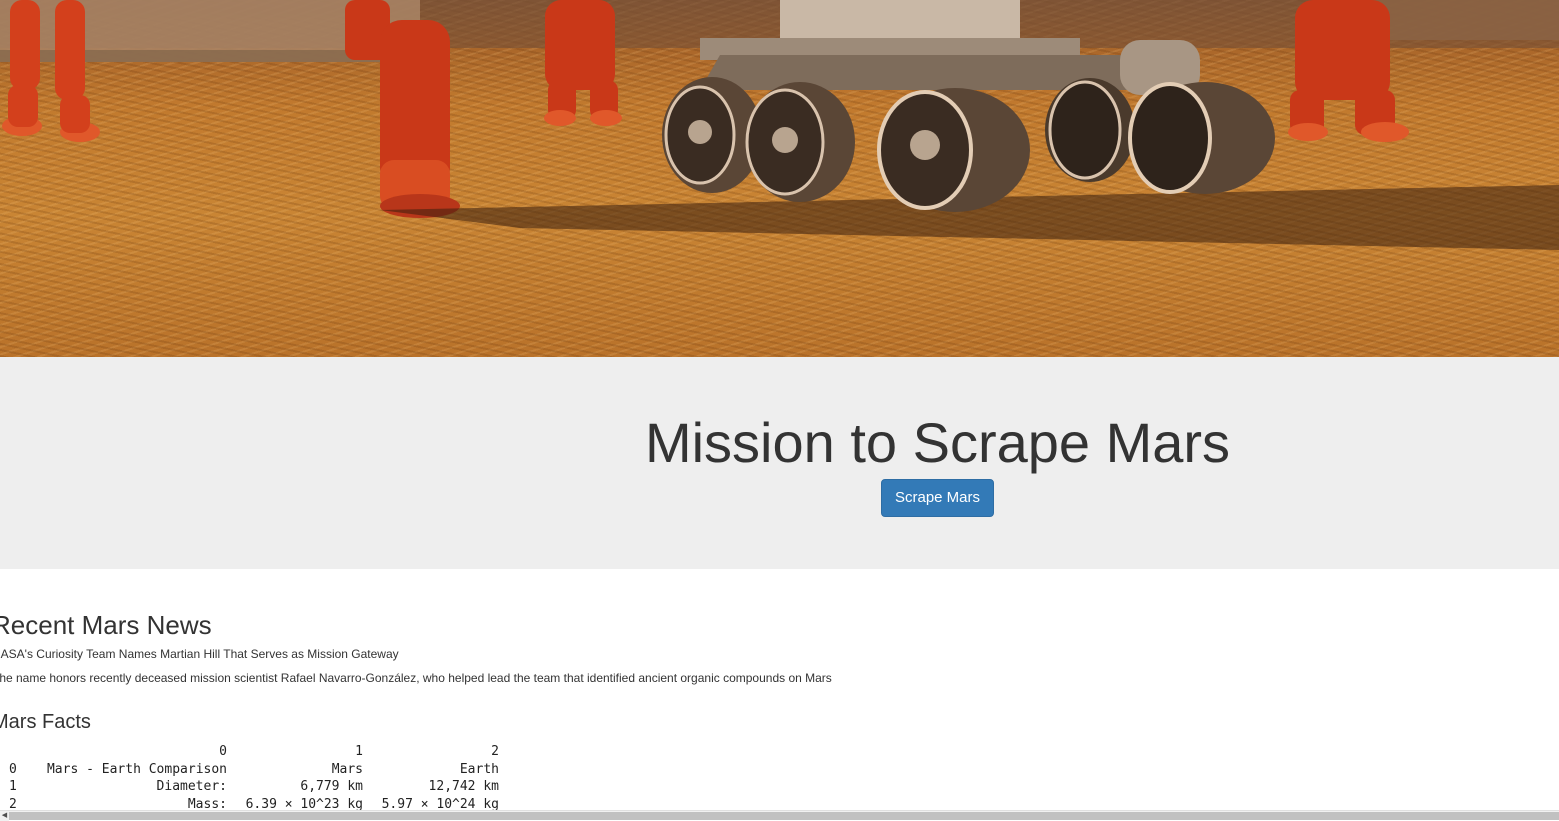 This screenshot has width=1559, height=821. I want to click on table-cell: 12,742 km, so click(463, 787).